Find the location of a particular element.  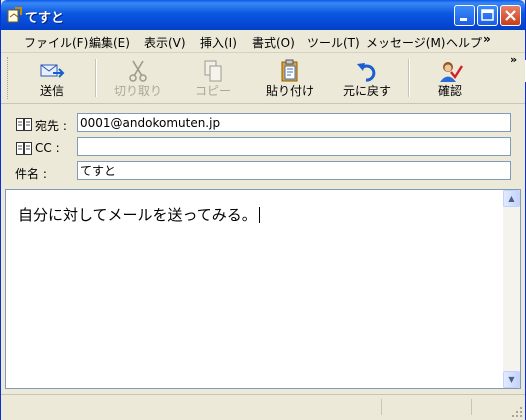

menu-tools: ツール(T) is located at coordinates (333, 42).